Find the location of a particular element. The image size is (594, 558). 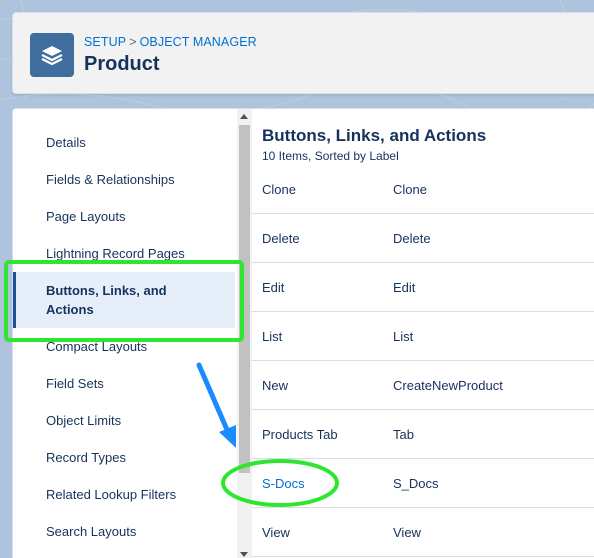

sidebar-item-related-lookup-filters: Related Lookup Filters is located at coordinates (125, 494).